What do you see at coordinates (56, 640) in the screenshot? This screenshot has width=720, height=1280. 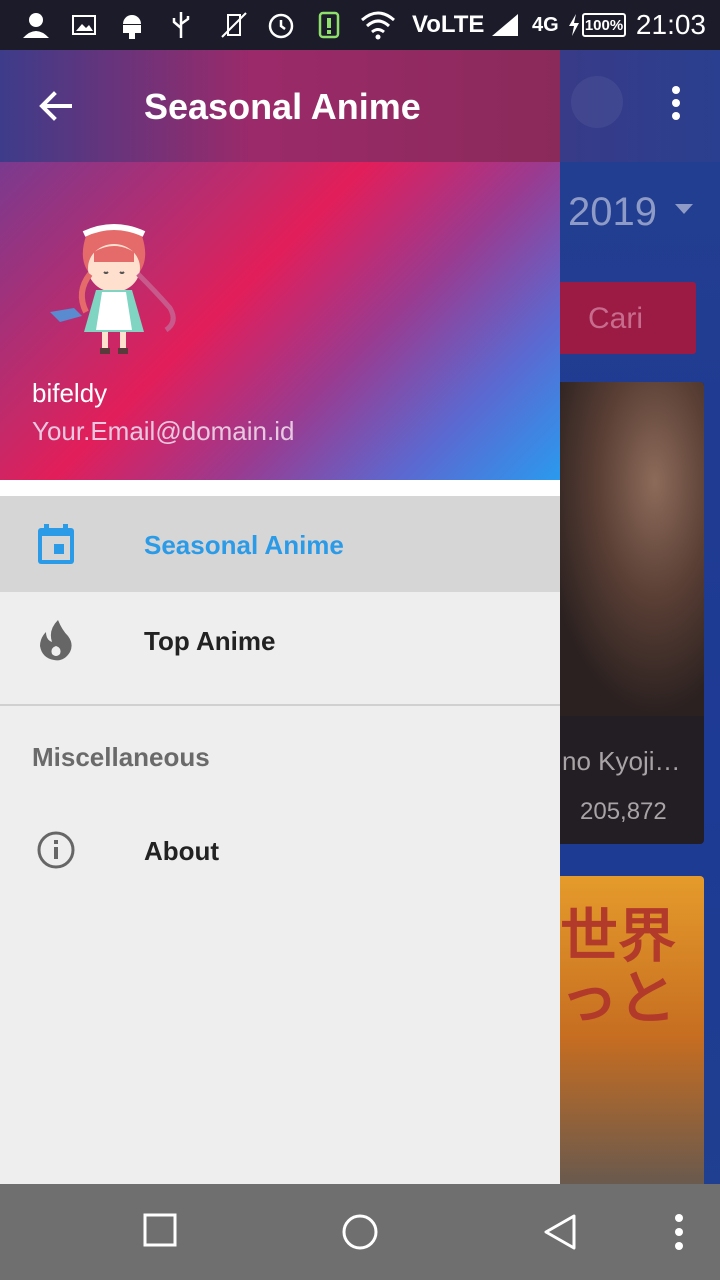 I see `fire-icon` at bounding box center [56, 640].